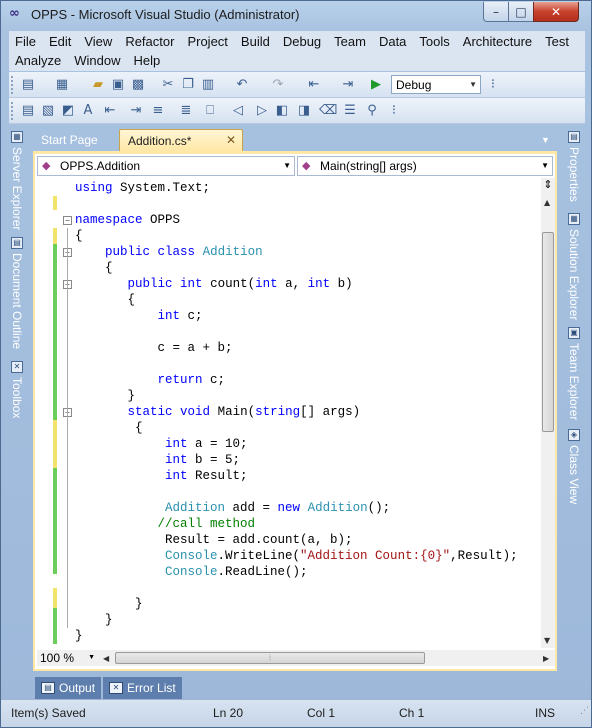 This screenshot has width=592, height=728. What do you see at coordinates (546, 658) in the screenshot?
I see `scroll-right-icon: ▶` at bounding box center [546, 658].